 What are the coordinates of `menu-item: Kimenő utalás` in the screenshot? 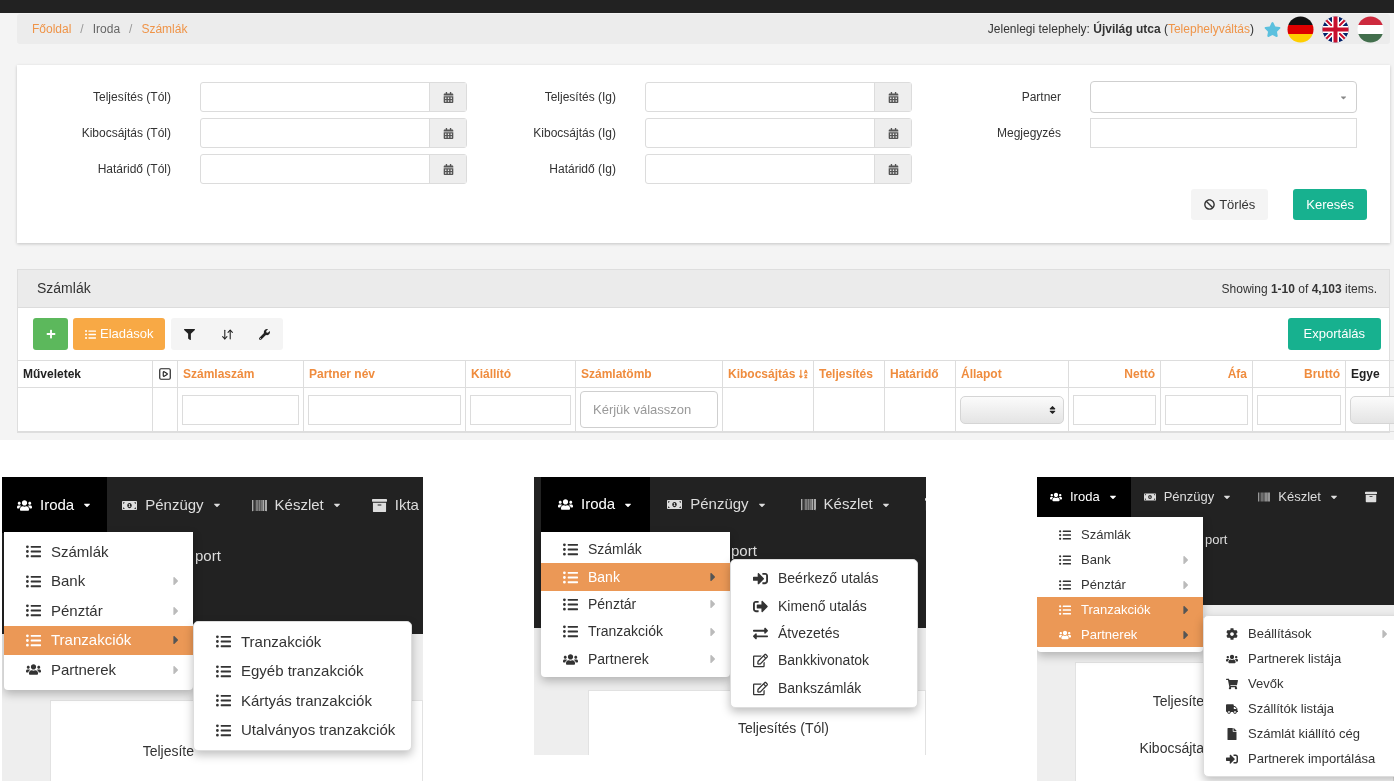 It's located at (824, 606).